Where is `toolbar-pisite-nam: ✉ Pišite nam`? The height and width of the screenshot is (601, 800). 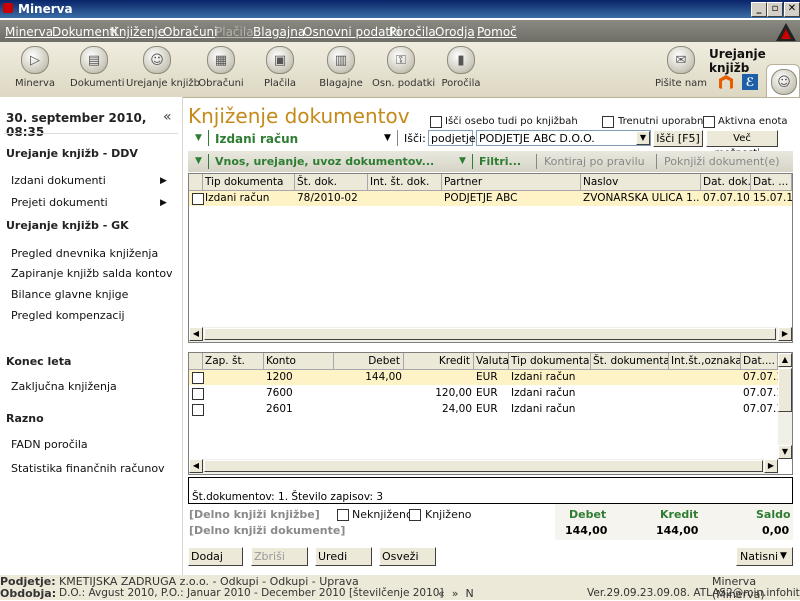
toolbar-pisite-nam: ✉ Pišite nam is located at coordinates (681, 67).